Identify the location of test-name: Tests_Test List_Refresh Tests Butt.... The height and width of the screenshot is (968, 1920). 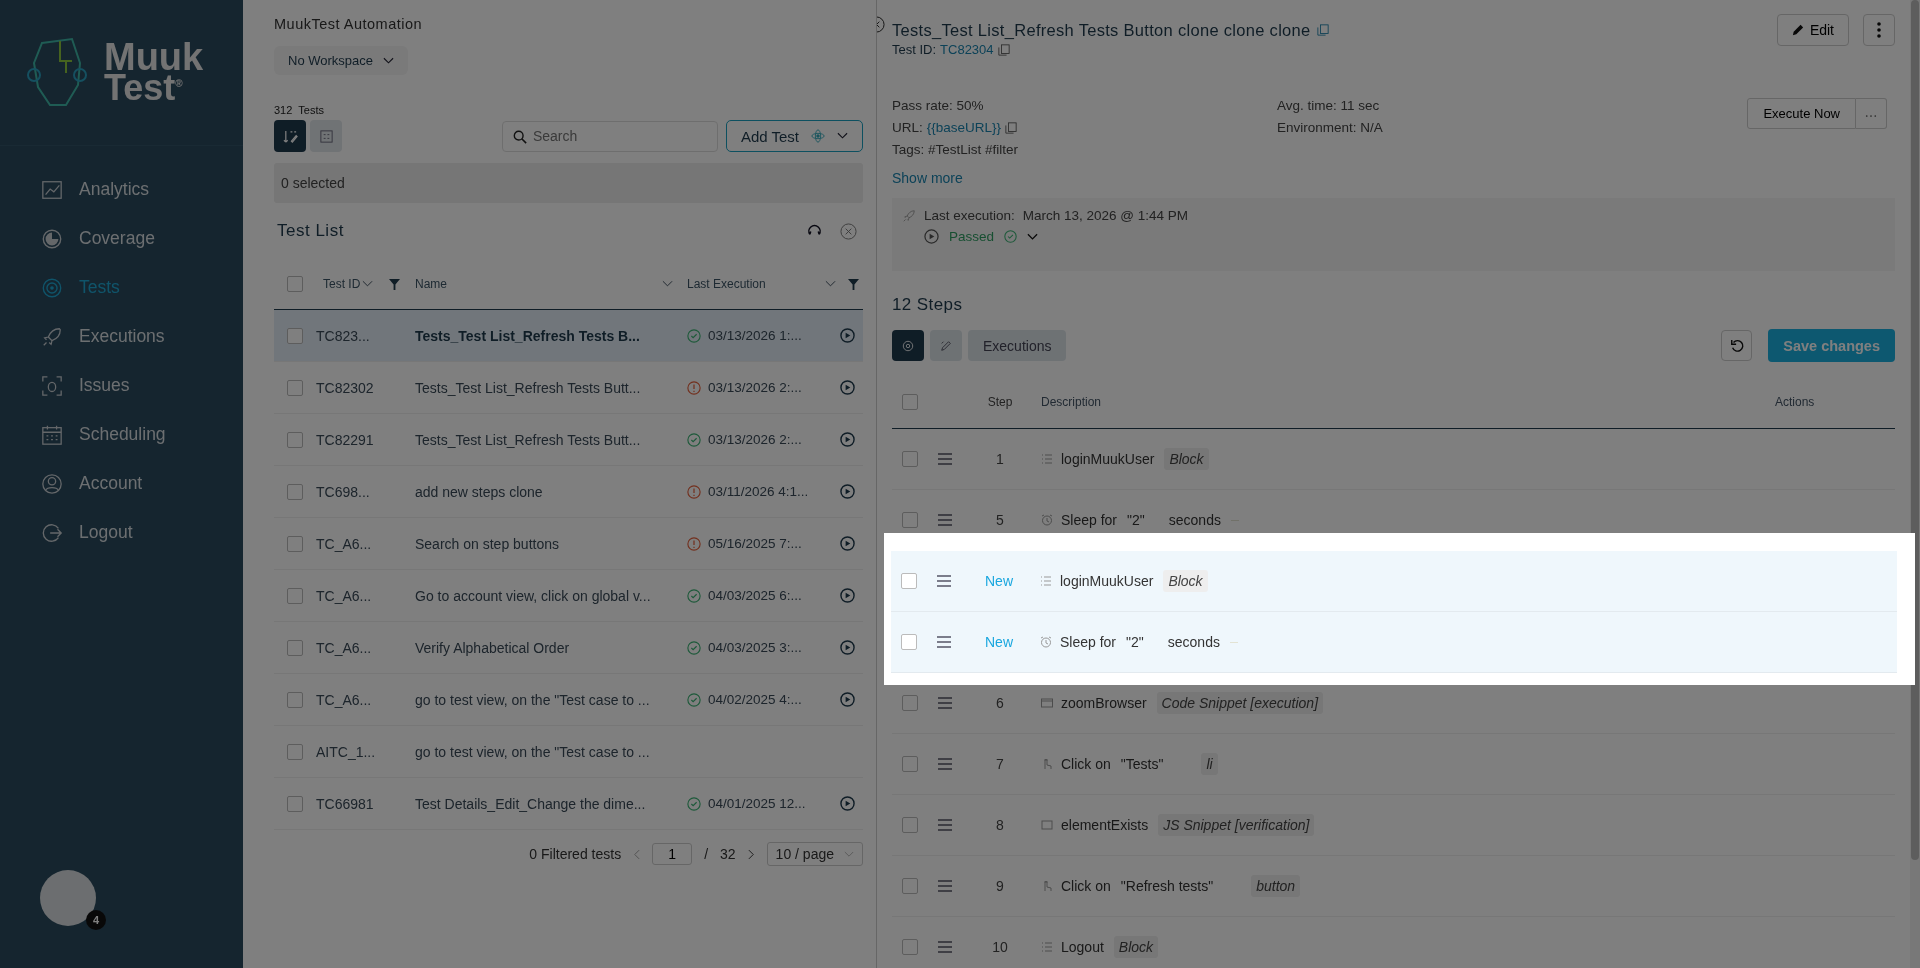
(528, 387).